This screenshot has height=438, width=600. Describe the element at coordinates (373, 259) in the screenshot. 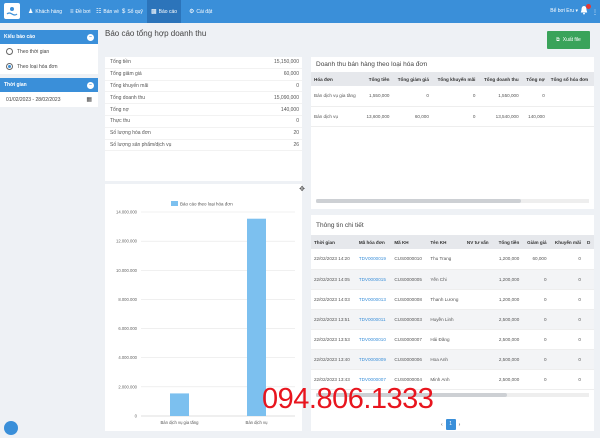

I see `table-cell: TDV0000019` at that location.